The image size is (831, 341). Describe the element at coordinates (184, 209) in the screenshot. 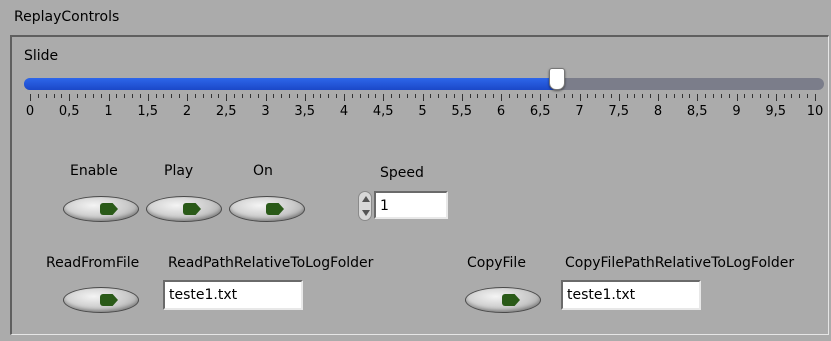

I see `play-button` at that location.